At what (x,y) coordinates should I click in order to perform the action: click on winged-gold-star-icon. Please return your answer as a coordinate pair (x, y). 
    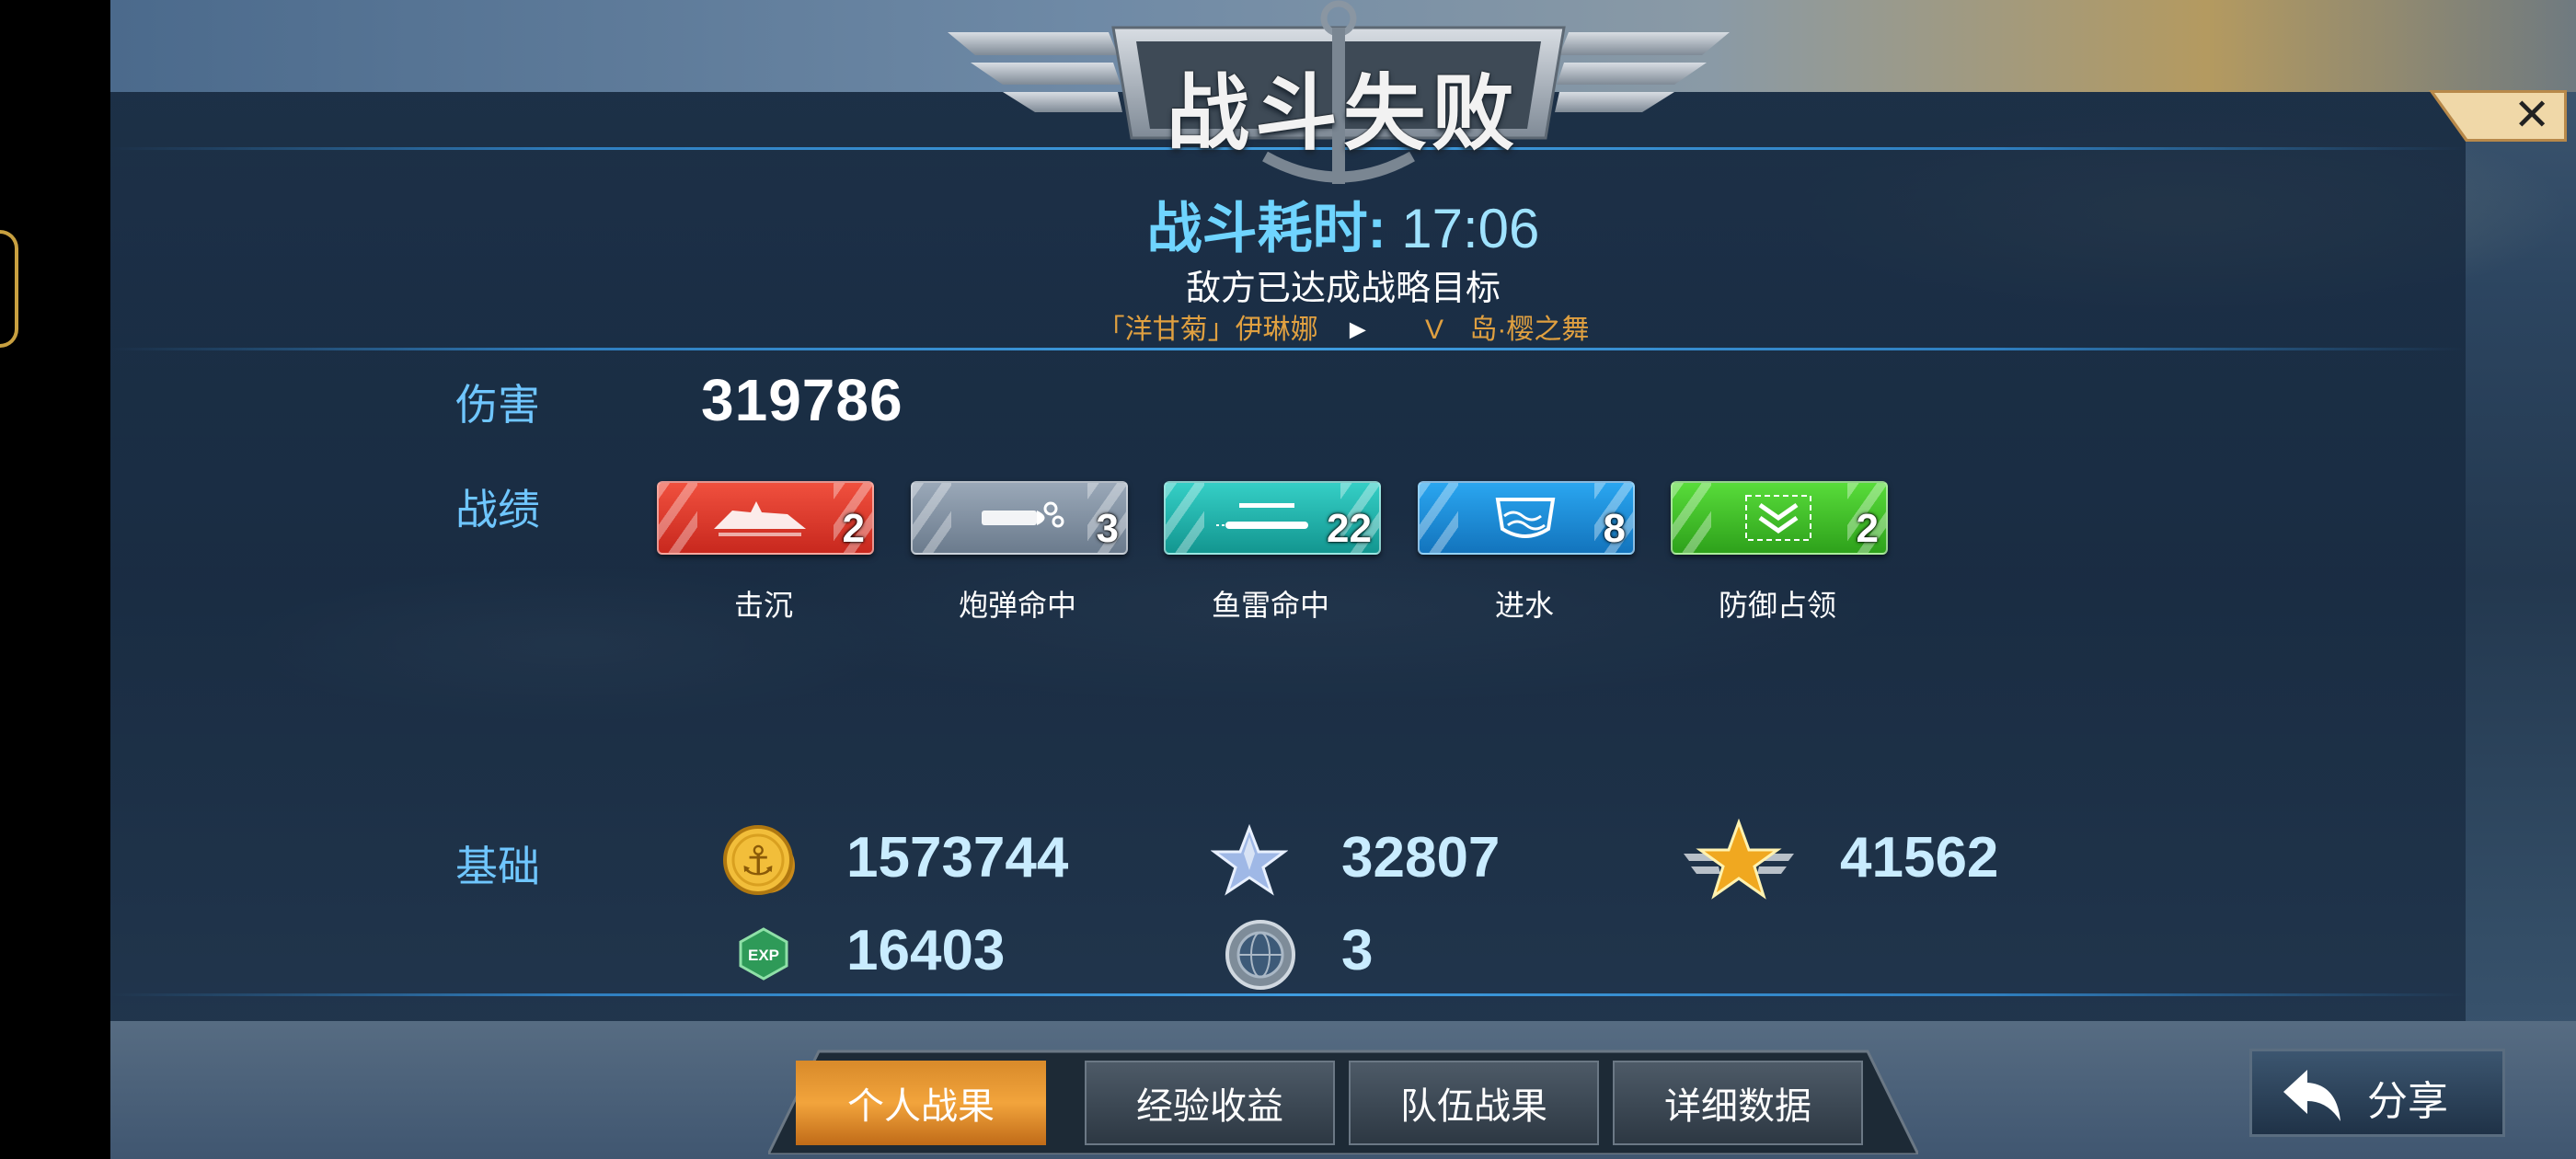
    Looking at the image, I should click on (1739, 859).